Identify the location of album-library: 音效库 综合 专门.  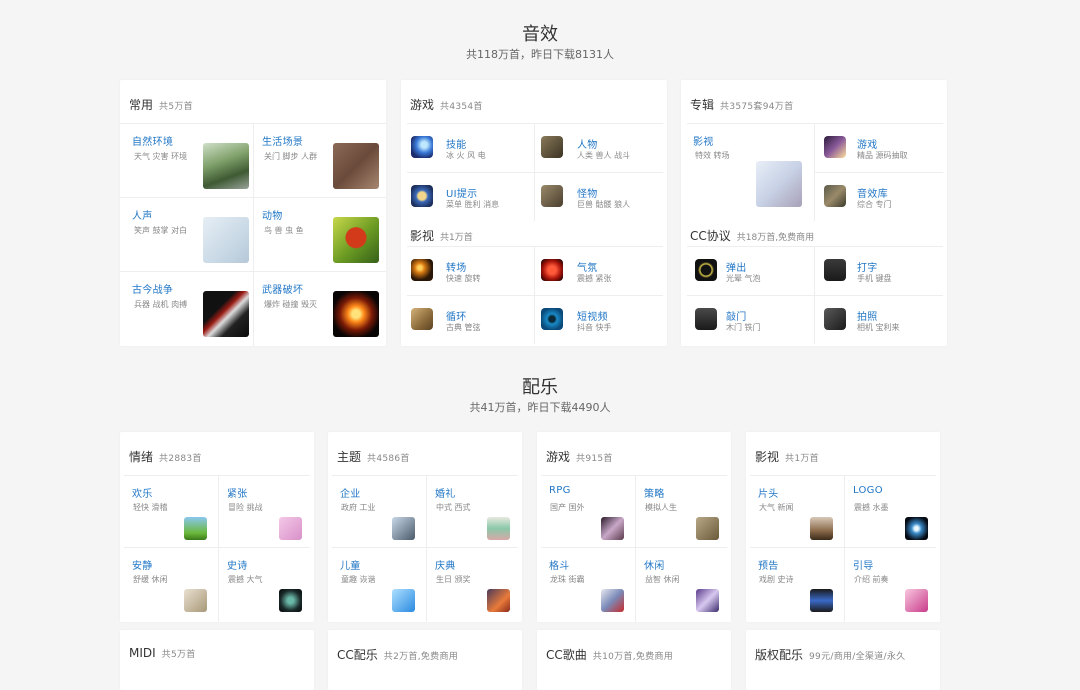
(878, 196).